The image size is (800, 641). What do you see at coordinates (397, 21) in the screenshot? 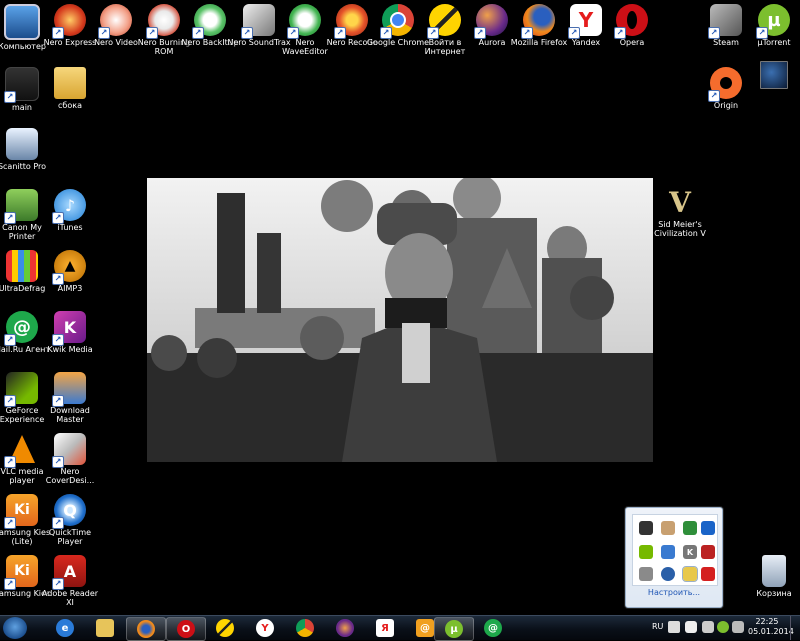
I see `chrome-icon: ↗` at bounding box center [397, 21].